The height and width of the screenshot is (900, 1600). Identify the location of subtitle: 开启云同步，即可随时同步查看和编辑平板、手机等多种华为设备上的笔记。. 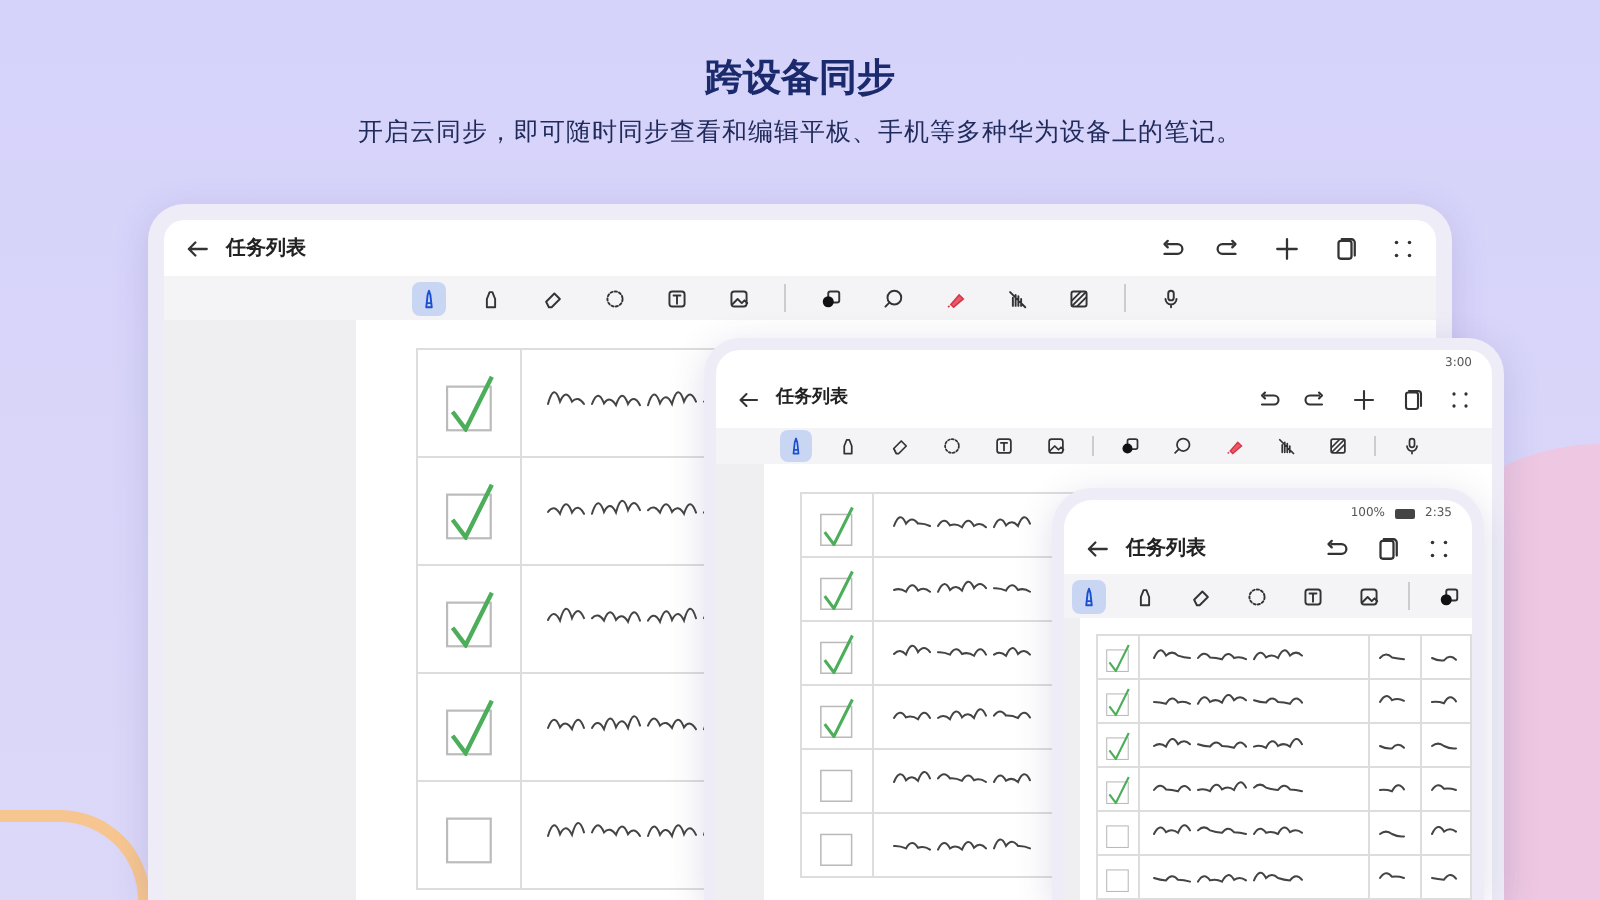
(800, 131).